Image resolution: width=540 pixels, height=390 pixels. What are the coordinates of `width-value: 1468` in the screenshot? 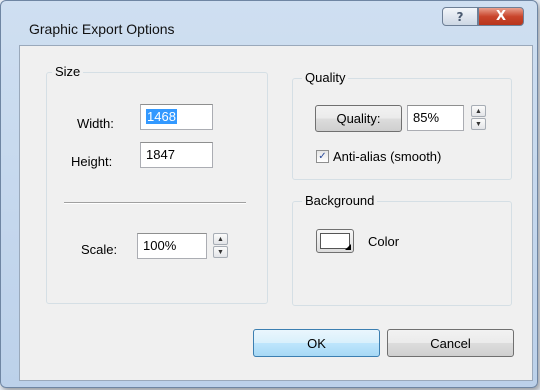 It's located at (161, 116).